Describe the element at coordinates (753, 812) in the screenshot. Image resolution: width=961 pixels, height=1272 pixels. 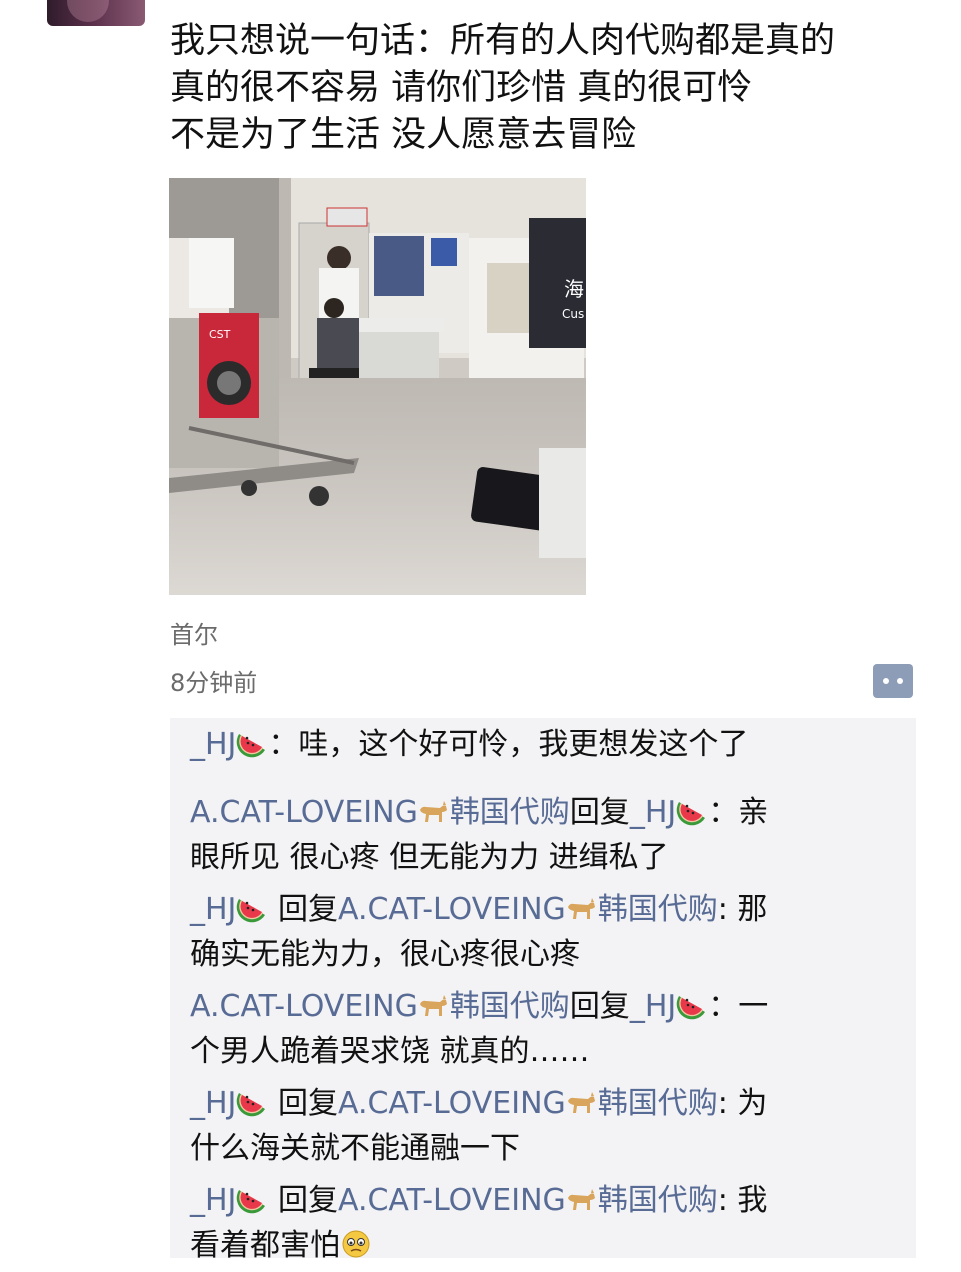
I see `comment-text: 亲` at that location.